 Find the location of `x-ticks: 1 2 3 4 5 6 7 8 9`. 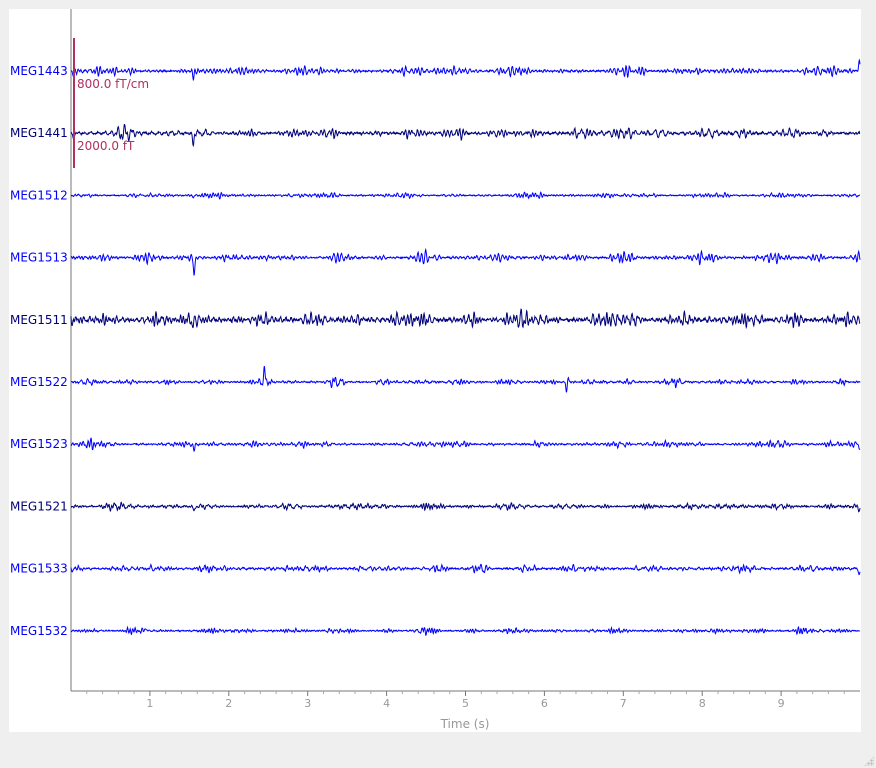

x-ticks: 1 2 3 4 5 6 7 8 9 is located at coordinates (465, 700).